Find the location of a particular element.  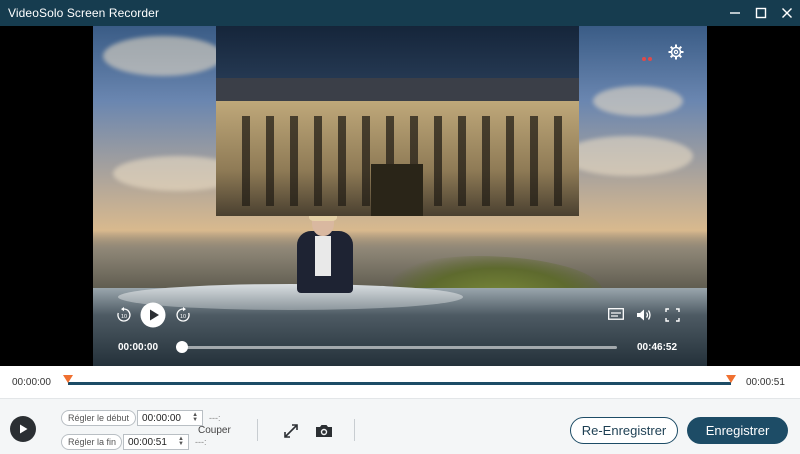

expand-button is located at coordinates (291, 431).